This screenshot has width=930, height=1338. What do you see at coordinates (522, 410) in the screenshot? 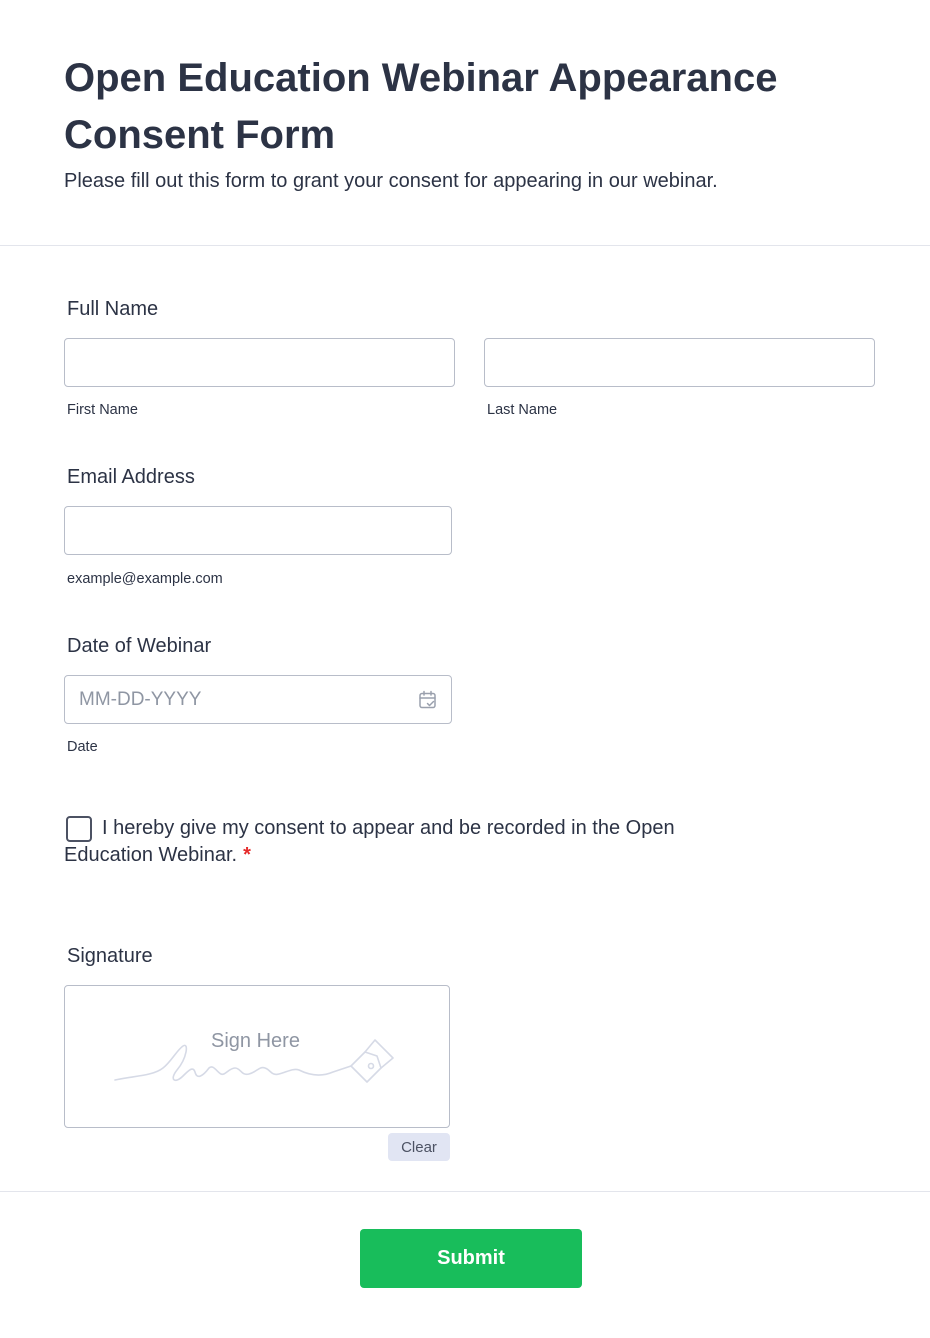
I see `last-name-sublabel: Last Name` at bounding box center [522, 410].